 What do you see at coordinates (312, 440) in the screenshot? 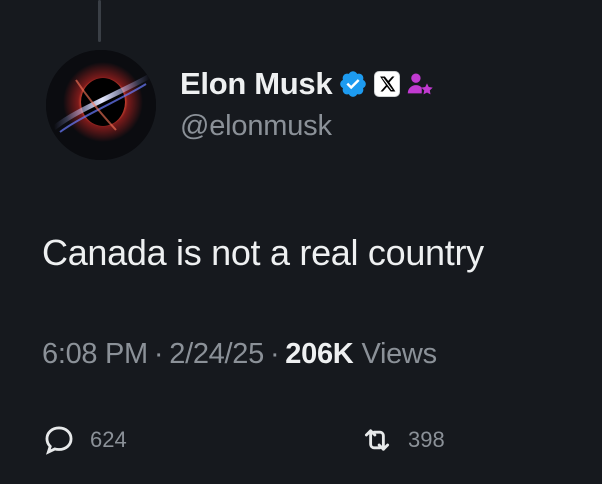
I see `action-bar: 624 398` at bounding box center [312, 440].